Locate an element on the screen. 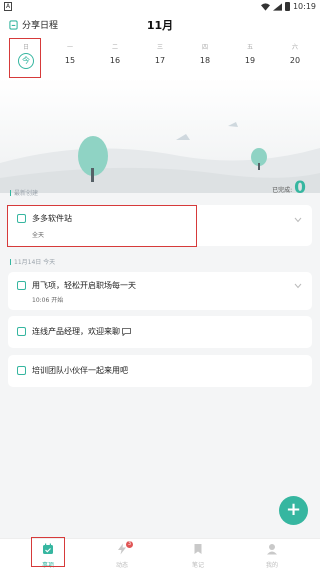 This screenshot has height=568, width=320. day-16: 二 16 is located at coordinates (115, 56).